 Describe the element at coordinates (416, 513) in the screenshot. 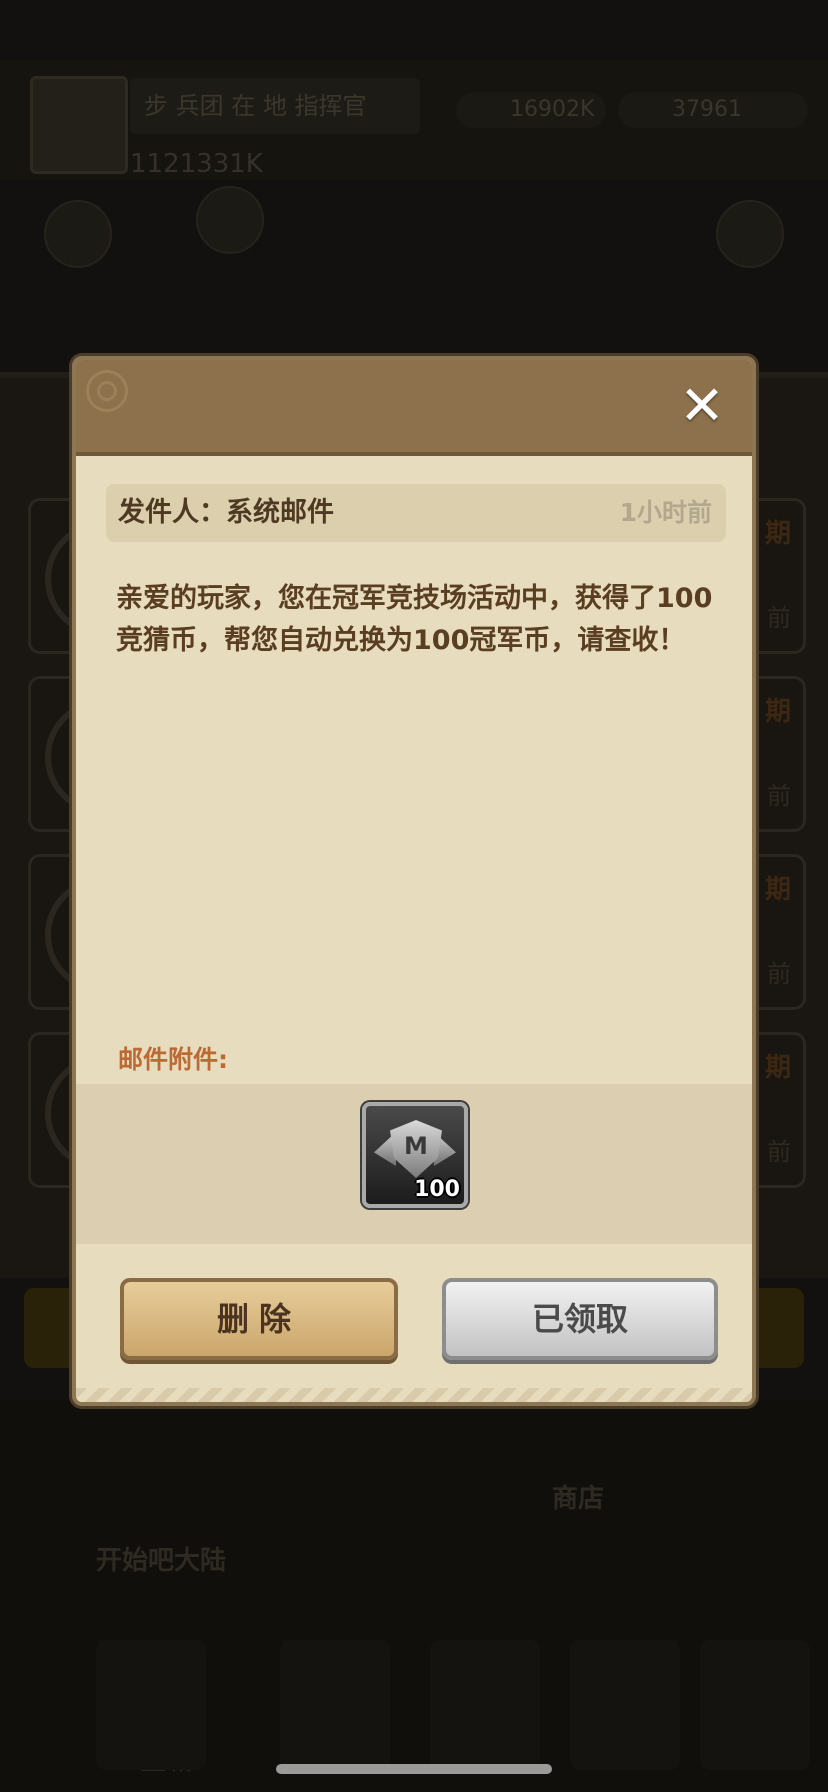

I see `sender-bar: 发件人：系统邮件 1小时前` at that location.